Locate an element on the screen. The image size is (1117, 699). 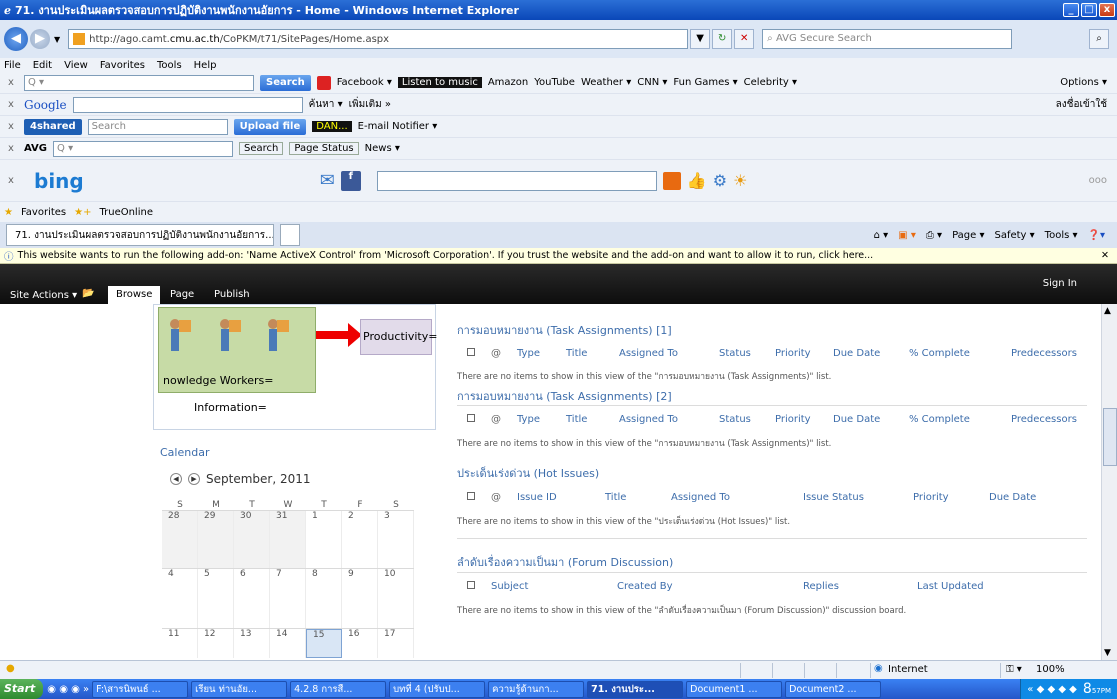
scroll-down-icon: ▼ is located at coordinates (1107, 653).